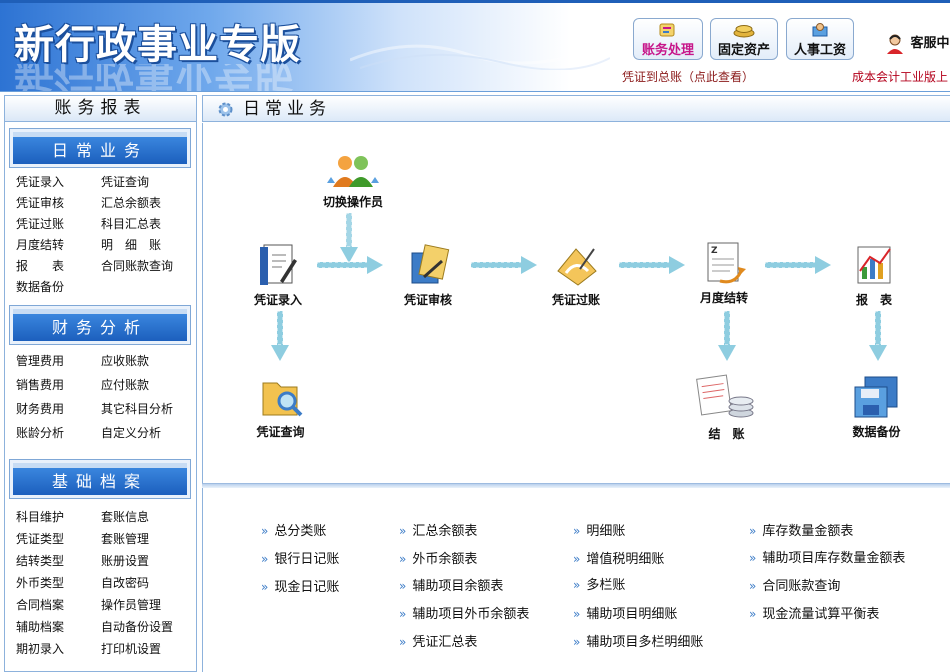 Image resolution: width=950 pixels, height=672 pixels. What do you see at coordinates (618, 557) in the screenshot?
I see `link-vat-detail: » 增值税明细账` at bounding box center [618, 557].